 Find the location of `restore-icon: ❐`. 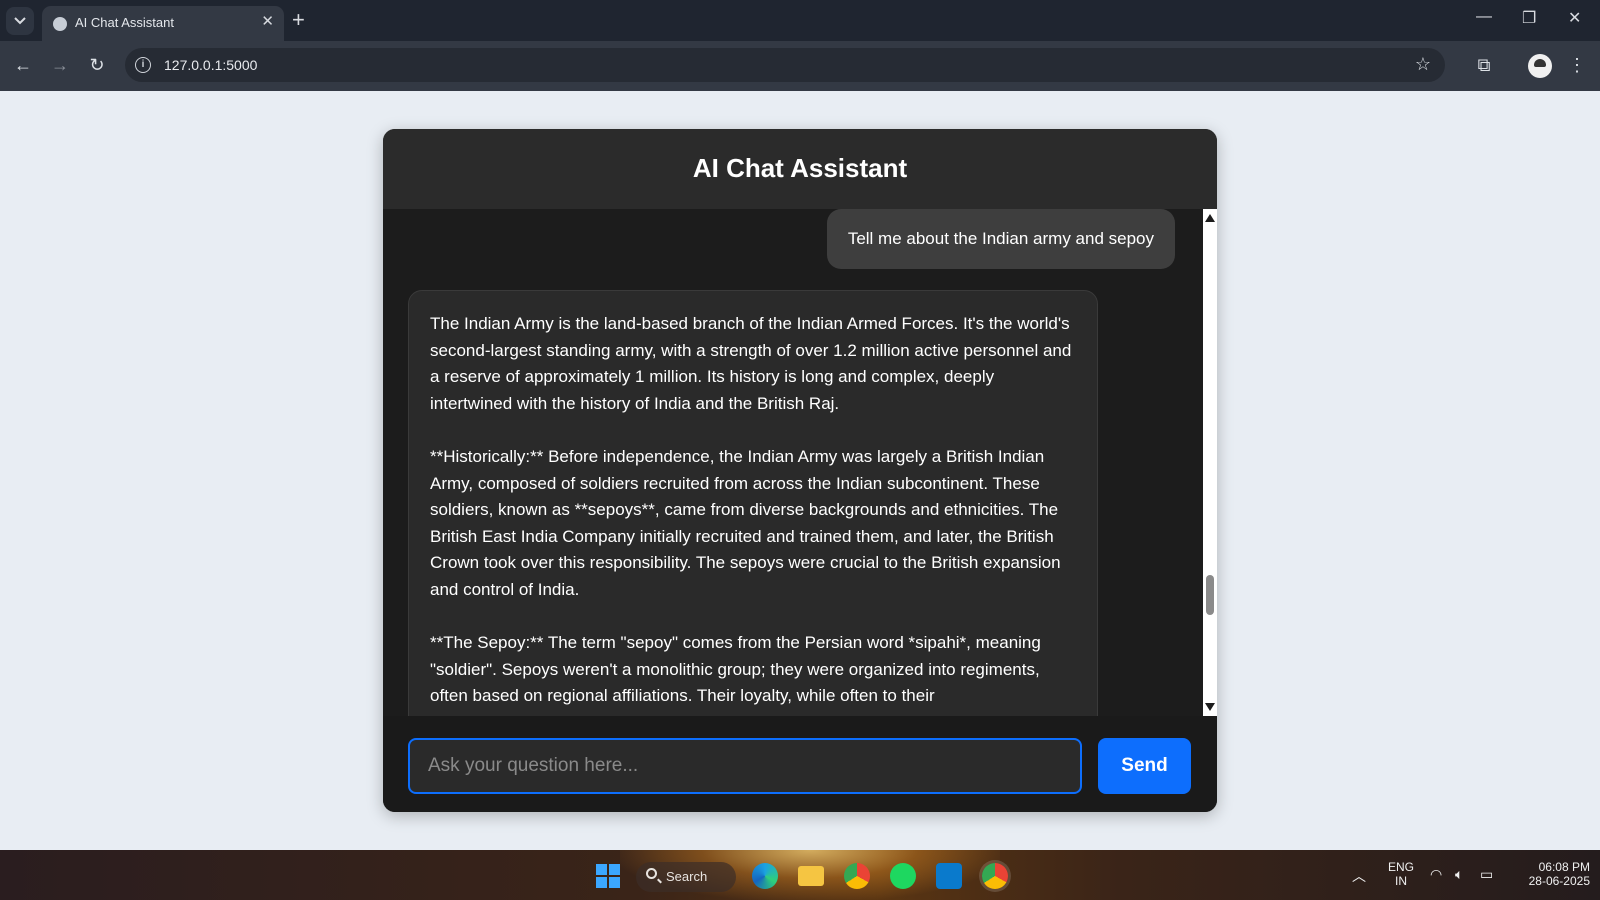

restore-icon: ❐ is located at coordinates (1529, 18).